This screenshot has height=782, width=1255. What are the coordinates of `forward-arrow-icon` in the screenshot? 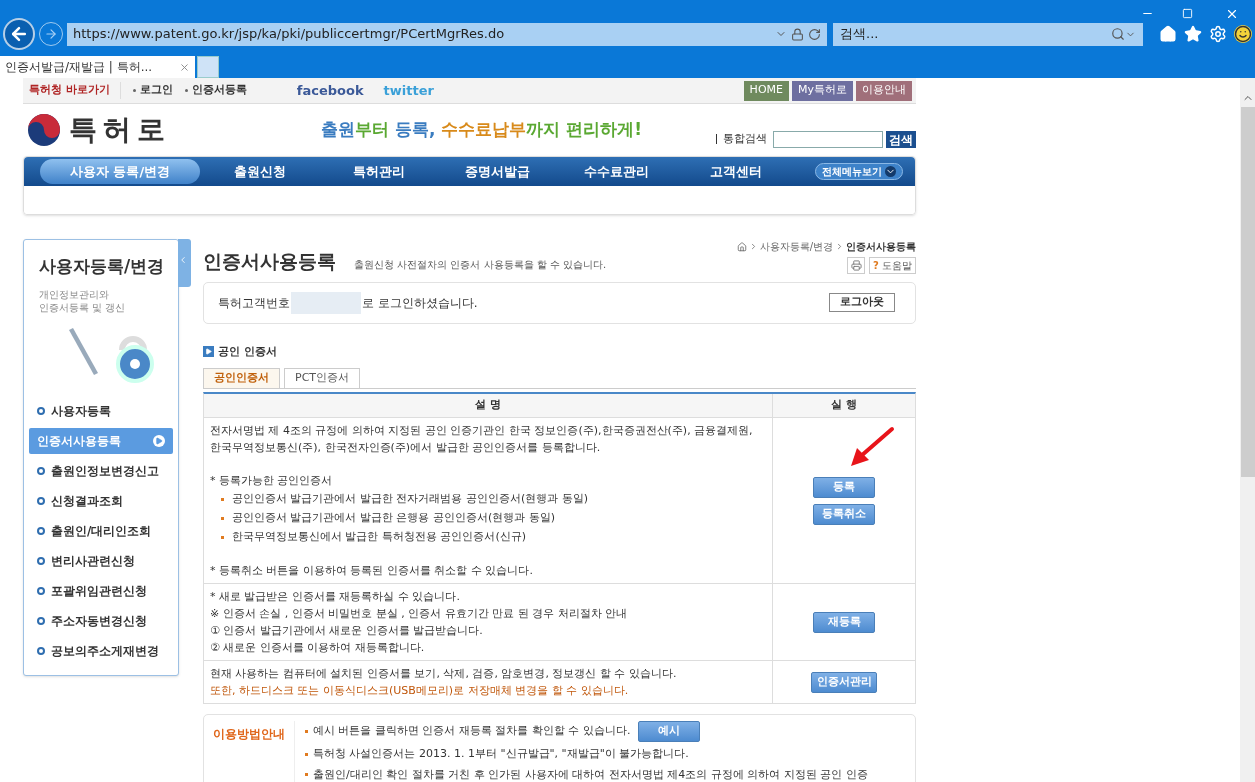 It's located at (51, 34).